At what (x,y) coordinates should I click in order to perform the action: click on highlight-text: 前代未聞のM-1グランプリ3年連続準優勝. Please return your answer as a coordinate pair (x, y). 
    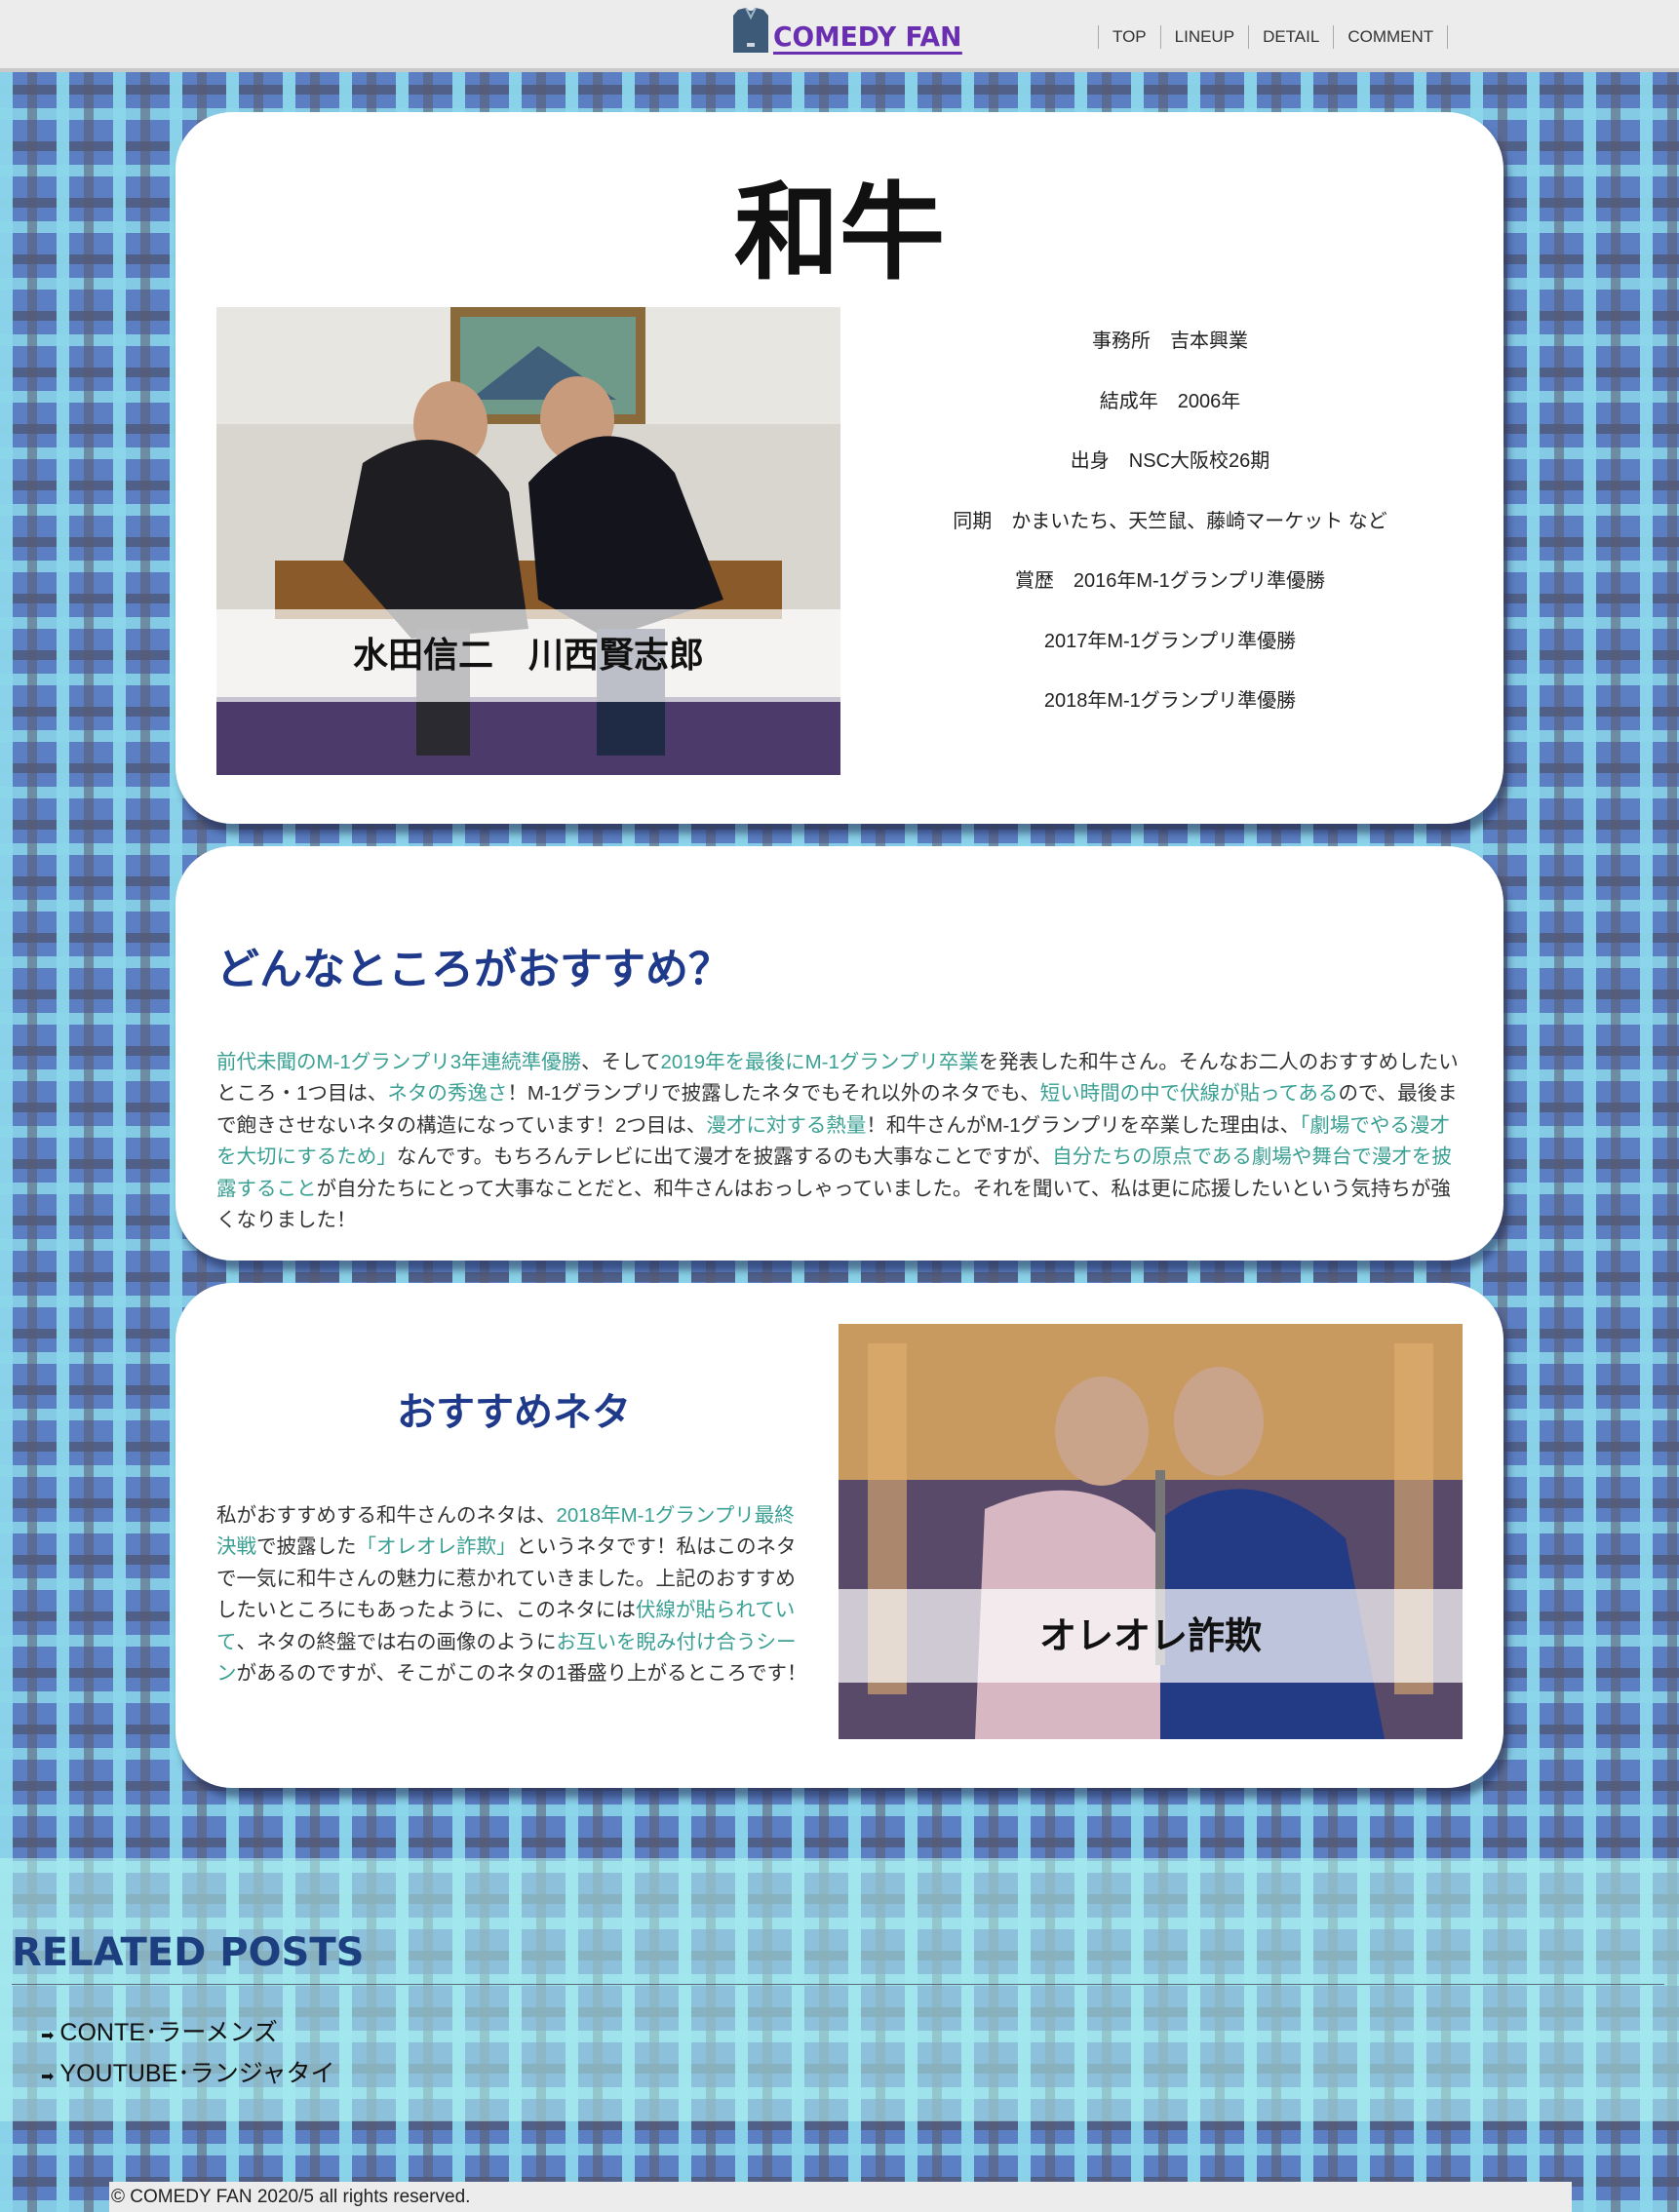
    Looking at the image, I should click on (399, 1061).